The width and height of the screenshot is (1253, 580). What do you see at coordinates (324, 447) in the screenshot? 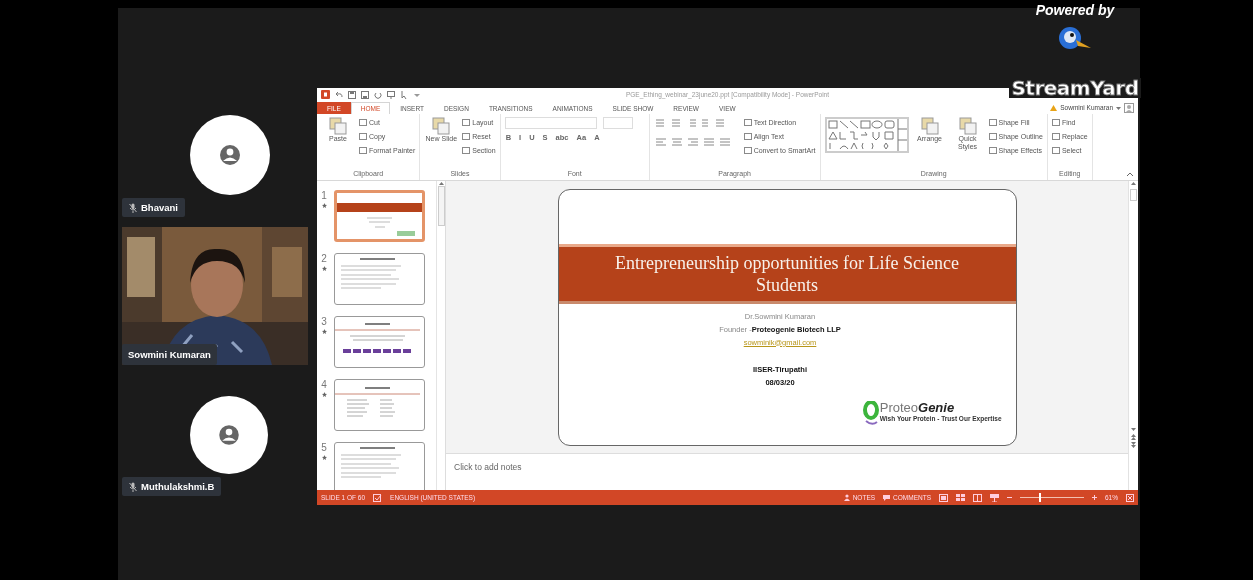
I see `slide-number: 5` at bounding box center [324, 447].